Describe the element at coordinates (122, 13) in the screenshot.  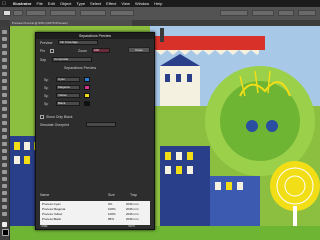
I see `opacity-field` at that location.